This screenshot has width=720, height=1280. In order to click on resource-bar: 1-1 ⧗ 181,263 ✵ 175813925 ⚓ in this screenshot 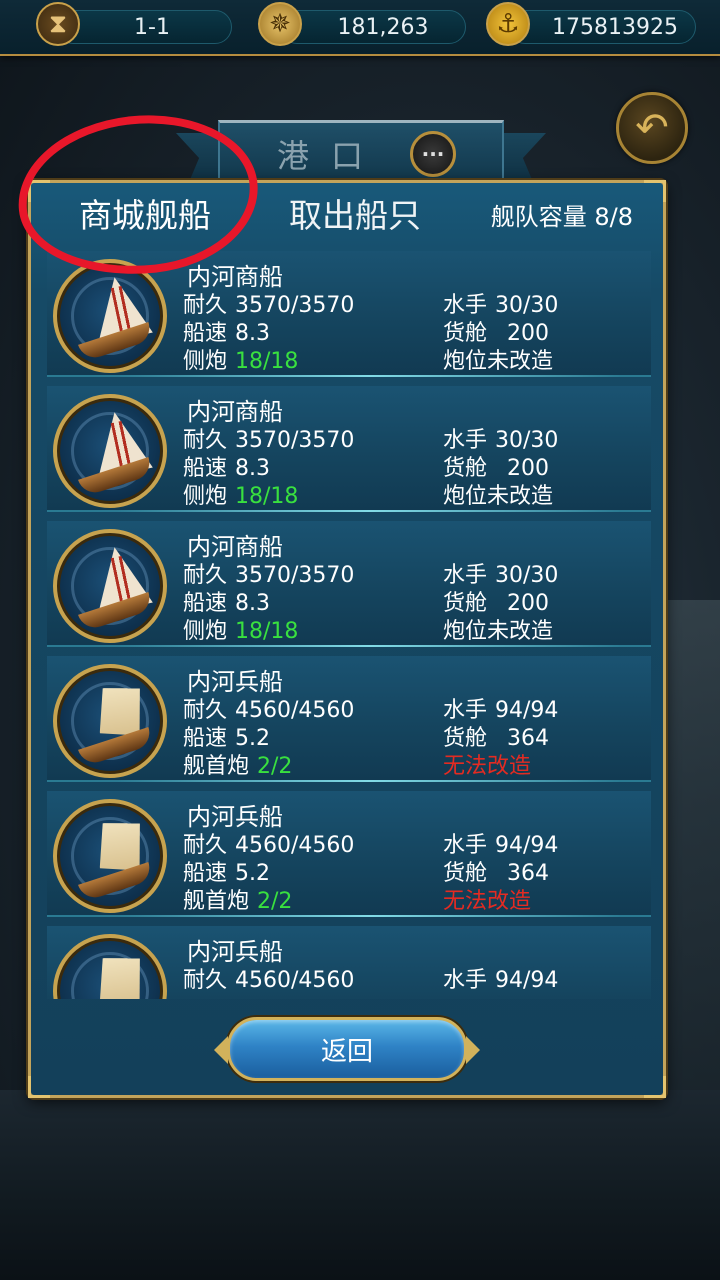, I will do `click(360, 28)`.